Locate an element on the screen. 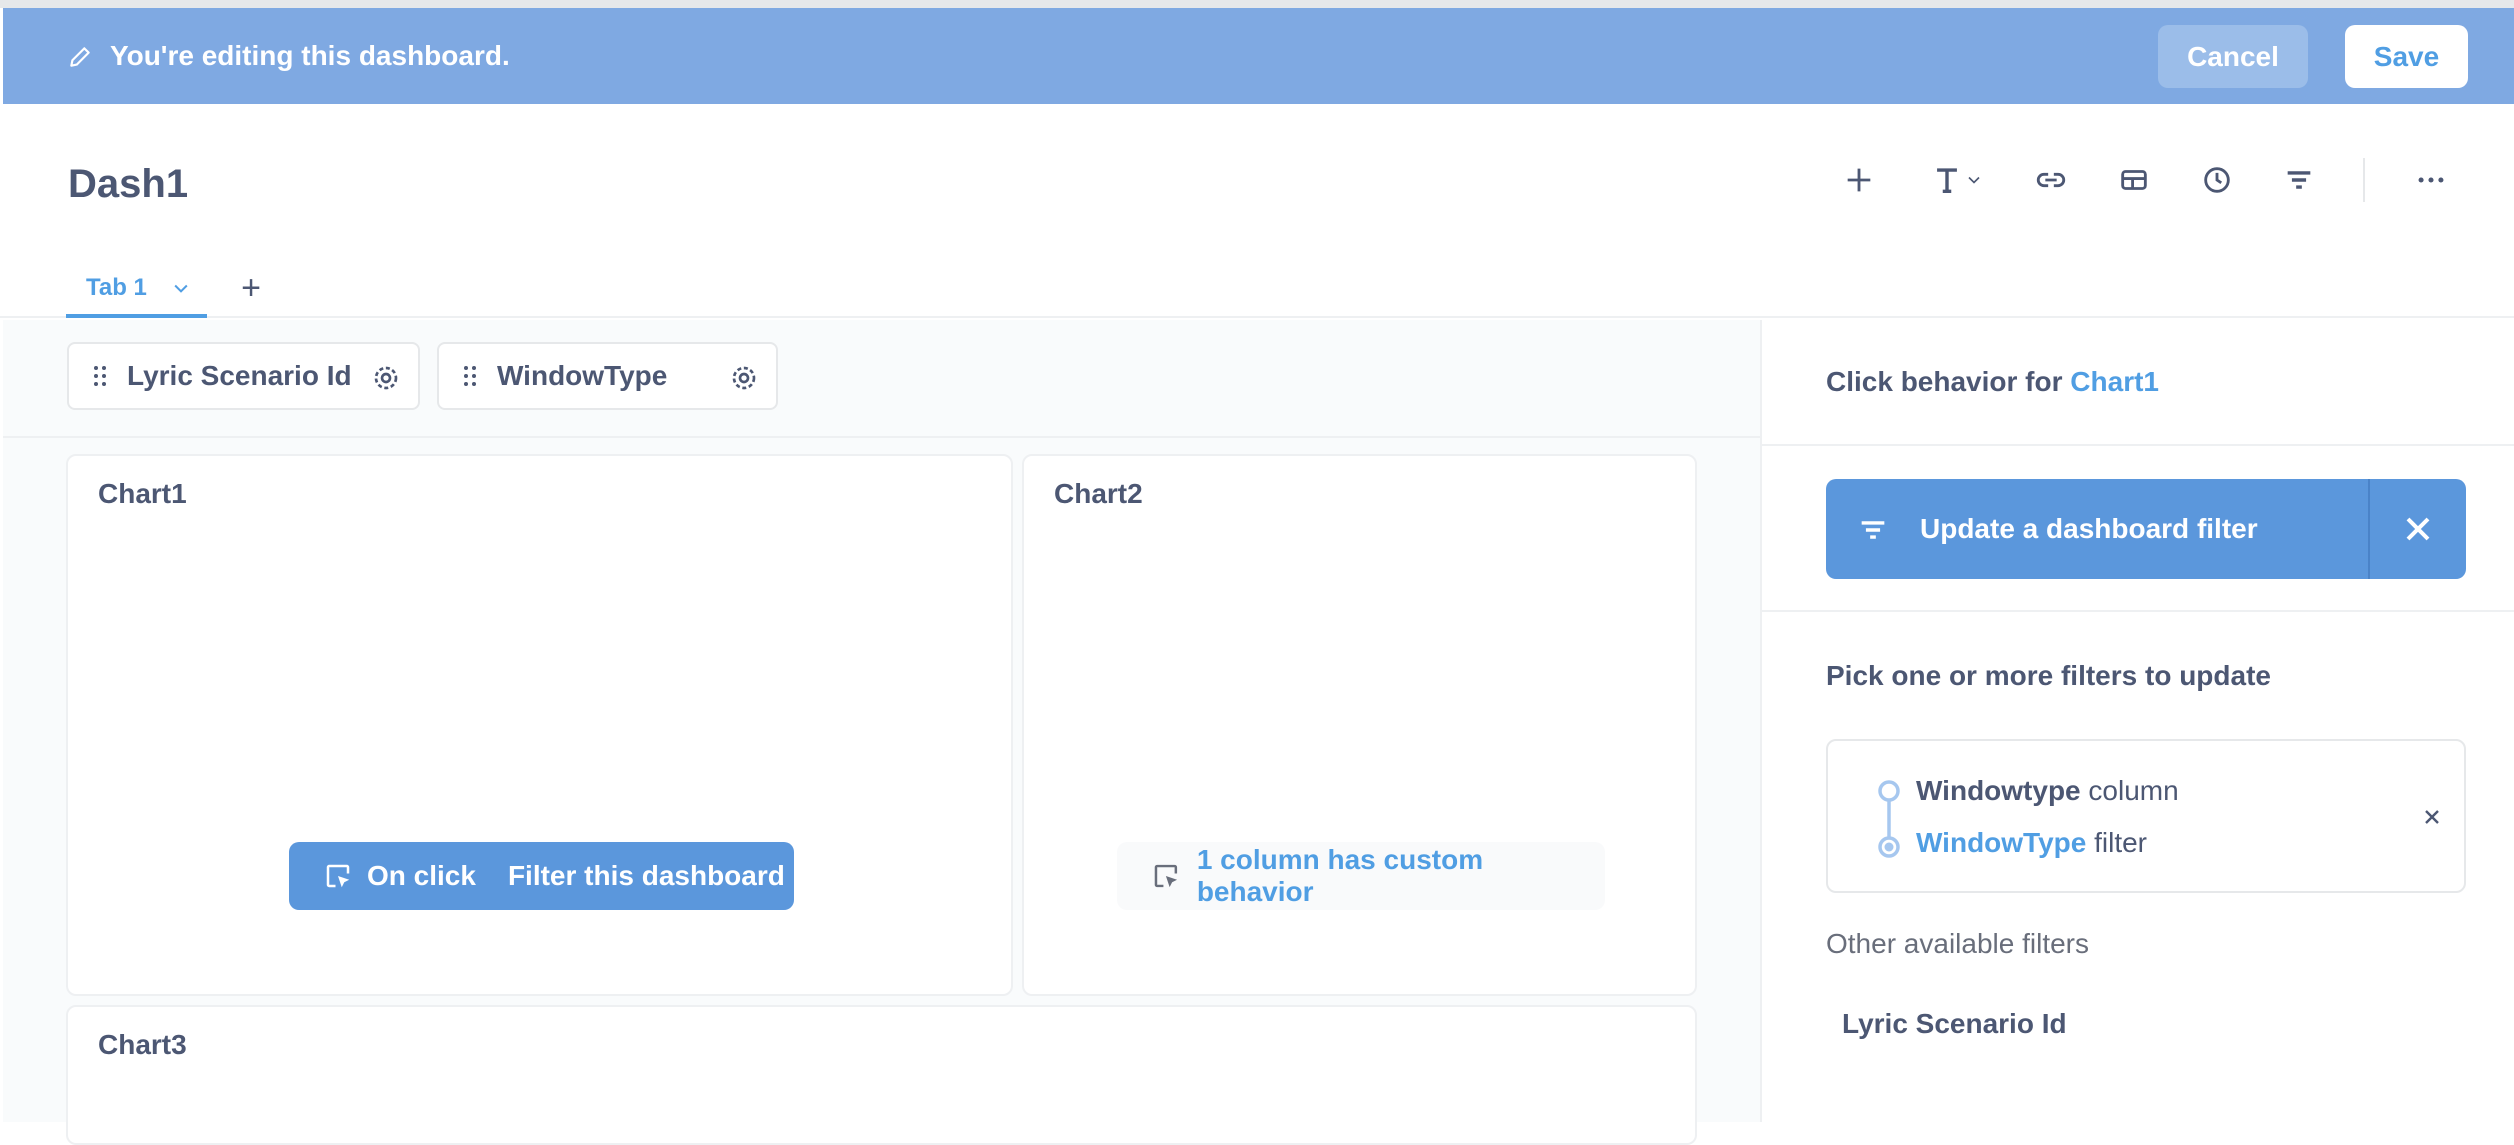  toolbar-divider is located at coordinates (2364, 180).